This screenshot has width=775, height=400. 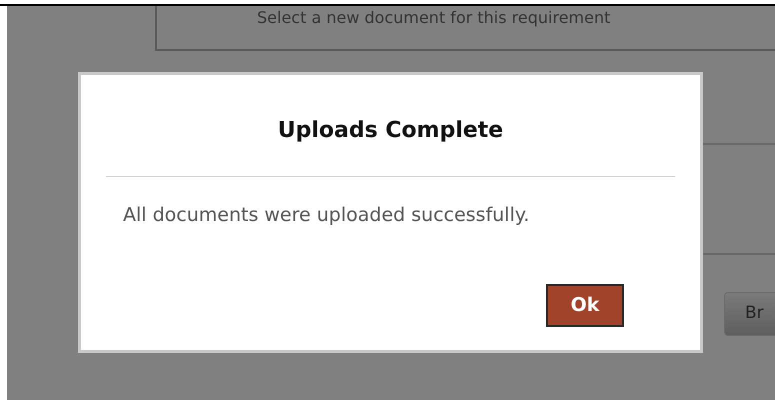 What do you see at coordinates (391, 131) in the screenshot?
I see `dialog-title: Uploads Complete` at bounding box center [391, 131].